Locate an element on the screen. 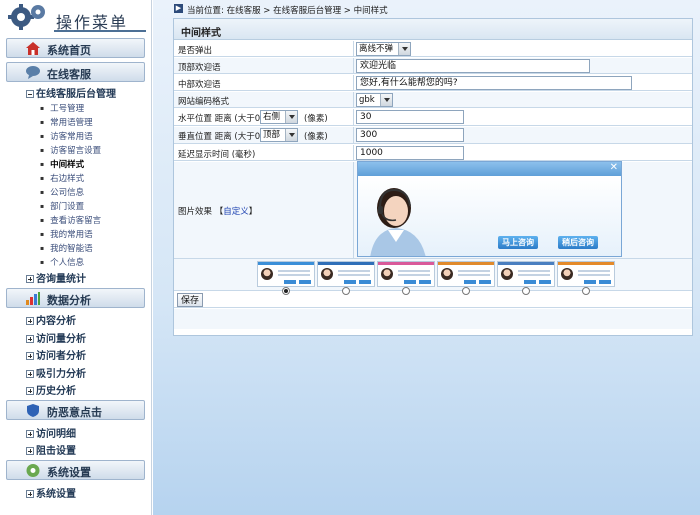  menu-item: 常用语管理 is located at coordinates (66, 122).